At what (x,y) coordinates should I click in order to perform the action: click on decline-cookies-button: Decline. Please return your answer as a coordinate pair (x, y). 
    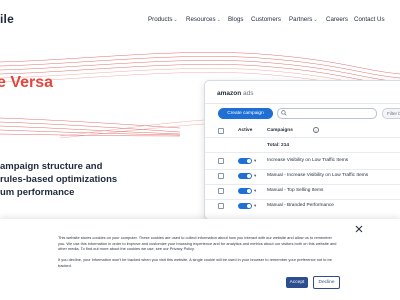
    Looking at the image, I should click on (326, 282).